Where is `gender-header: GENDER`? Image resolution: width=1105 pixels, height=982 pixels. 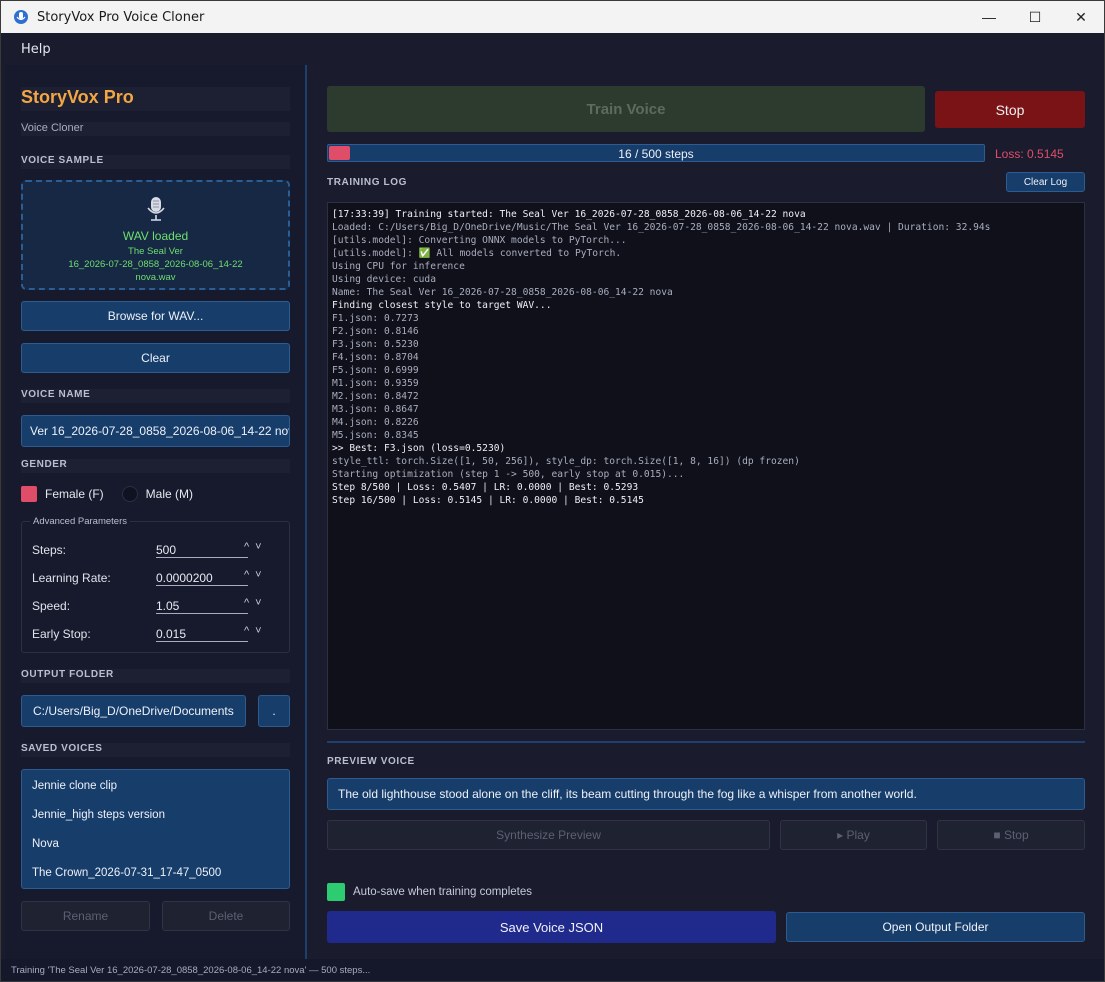 gender-header: GENDER is located at coordinates (155, 466).